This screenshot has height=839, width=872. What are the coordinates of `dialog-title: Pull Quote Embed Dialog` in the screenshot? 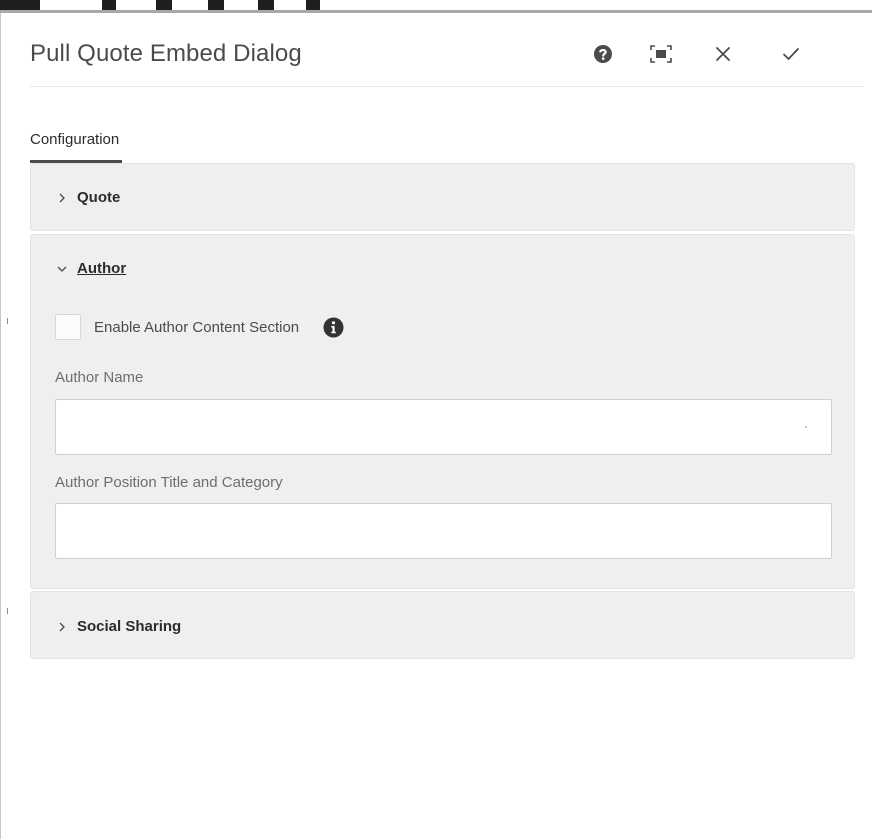 It's located at (166, 53).